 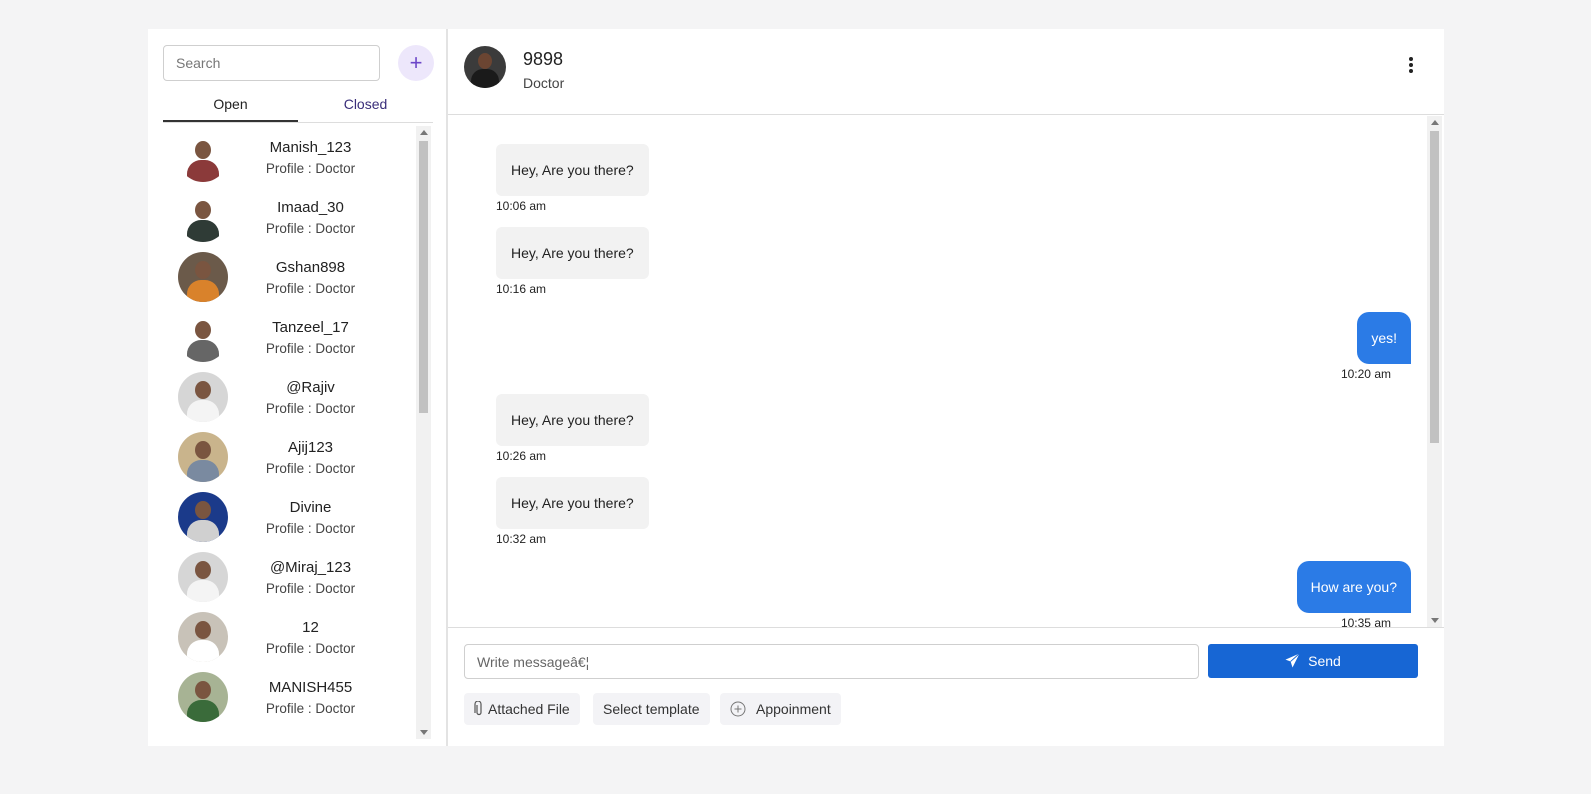 What do you see at coordinates (298, 277) in the screenshot?
I see `contact-item: Gshan898 Profile : Doctor` at bounding box center [298, 277].